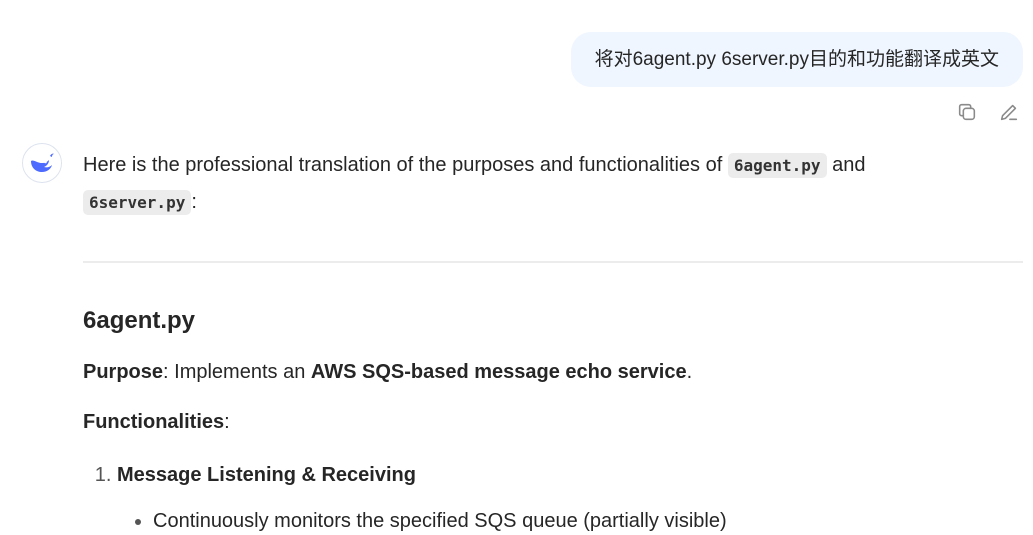 The height and width of the screenshot is (535, 1033). Describe the element at coordinates (988, 112) in the screenshot. I see `message-actions` at that location.